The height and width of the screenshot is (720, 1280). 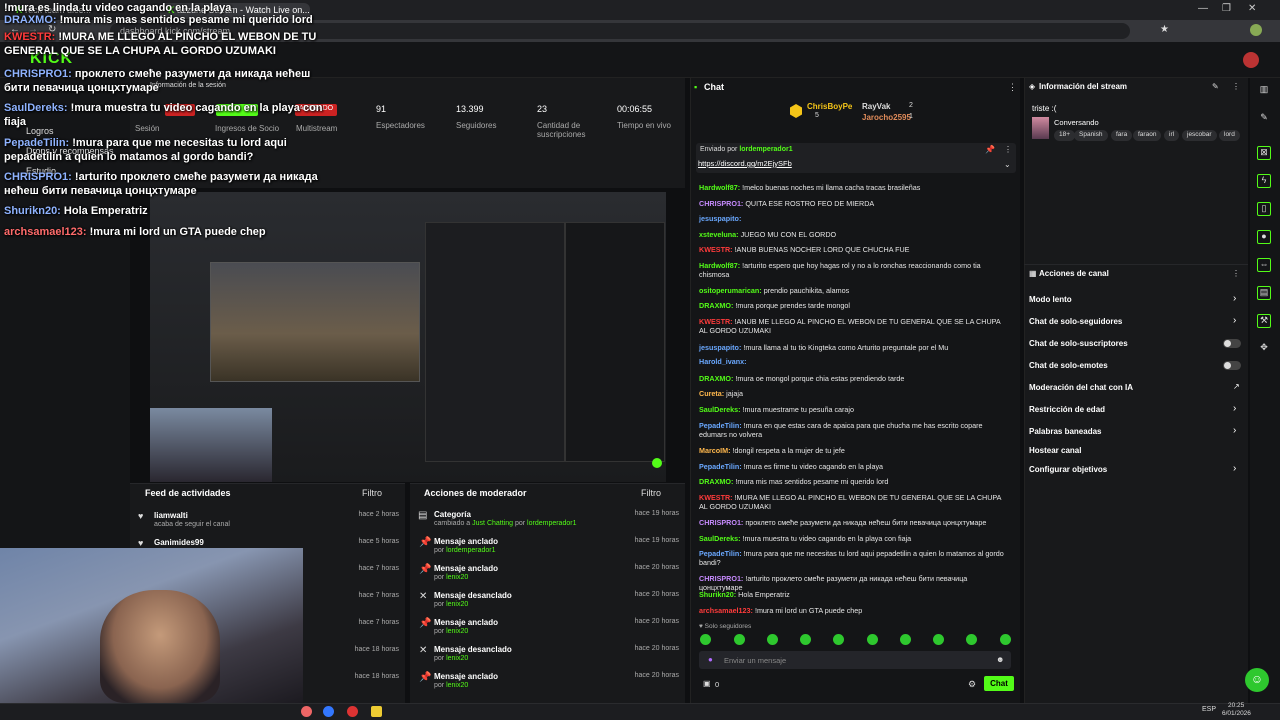 I want to click on external-link-icon: ↗, so click(x=1236, y=386).